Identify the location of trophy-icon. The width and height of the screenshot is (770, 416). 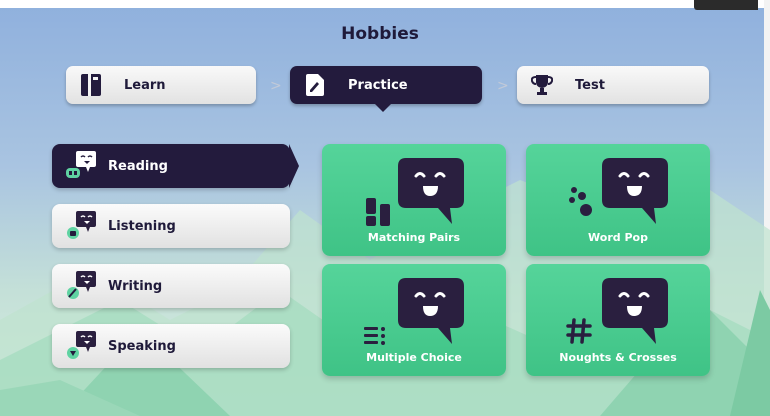
(542, 85).